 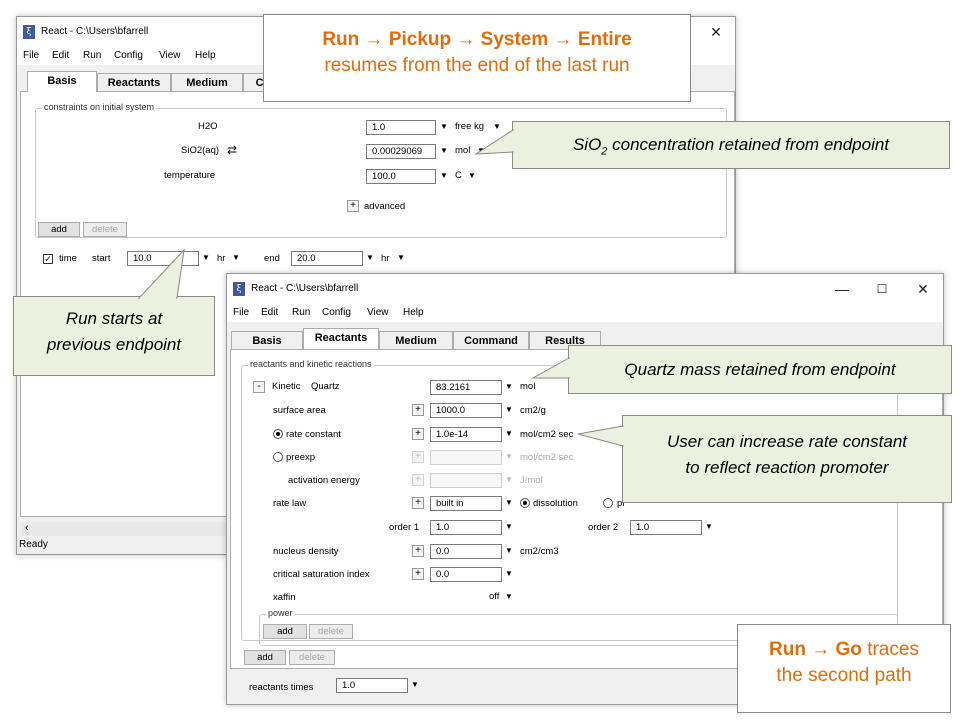 I want to click on activation-energy-expand-button: +, so click(x=418, y=480).